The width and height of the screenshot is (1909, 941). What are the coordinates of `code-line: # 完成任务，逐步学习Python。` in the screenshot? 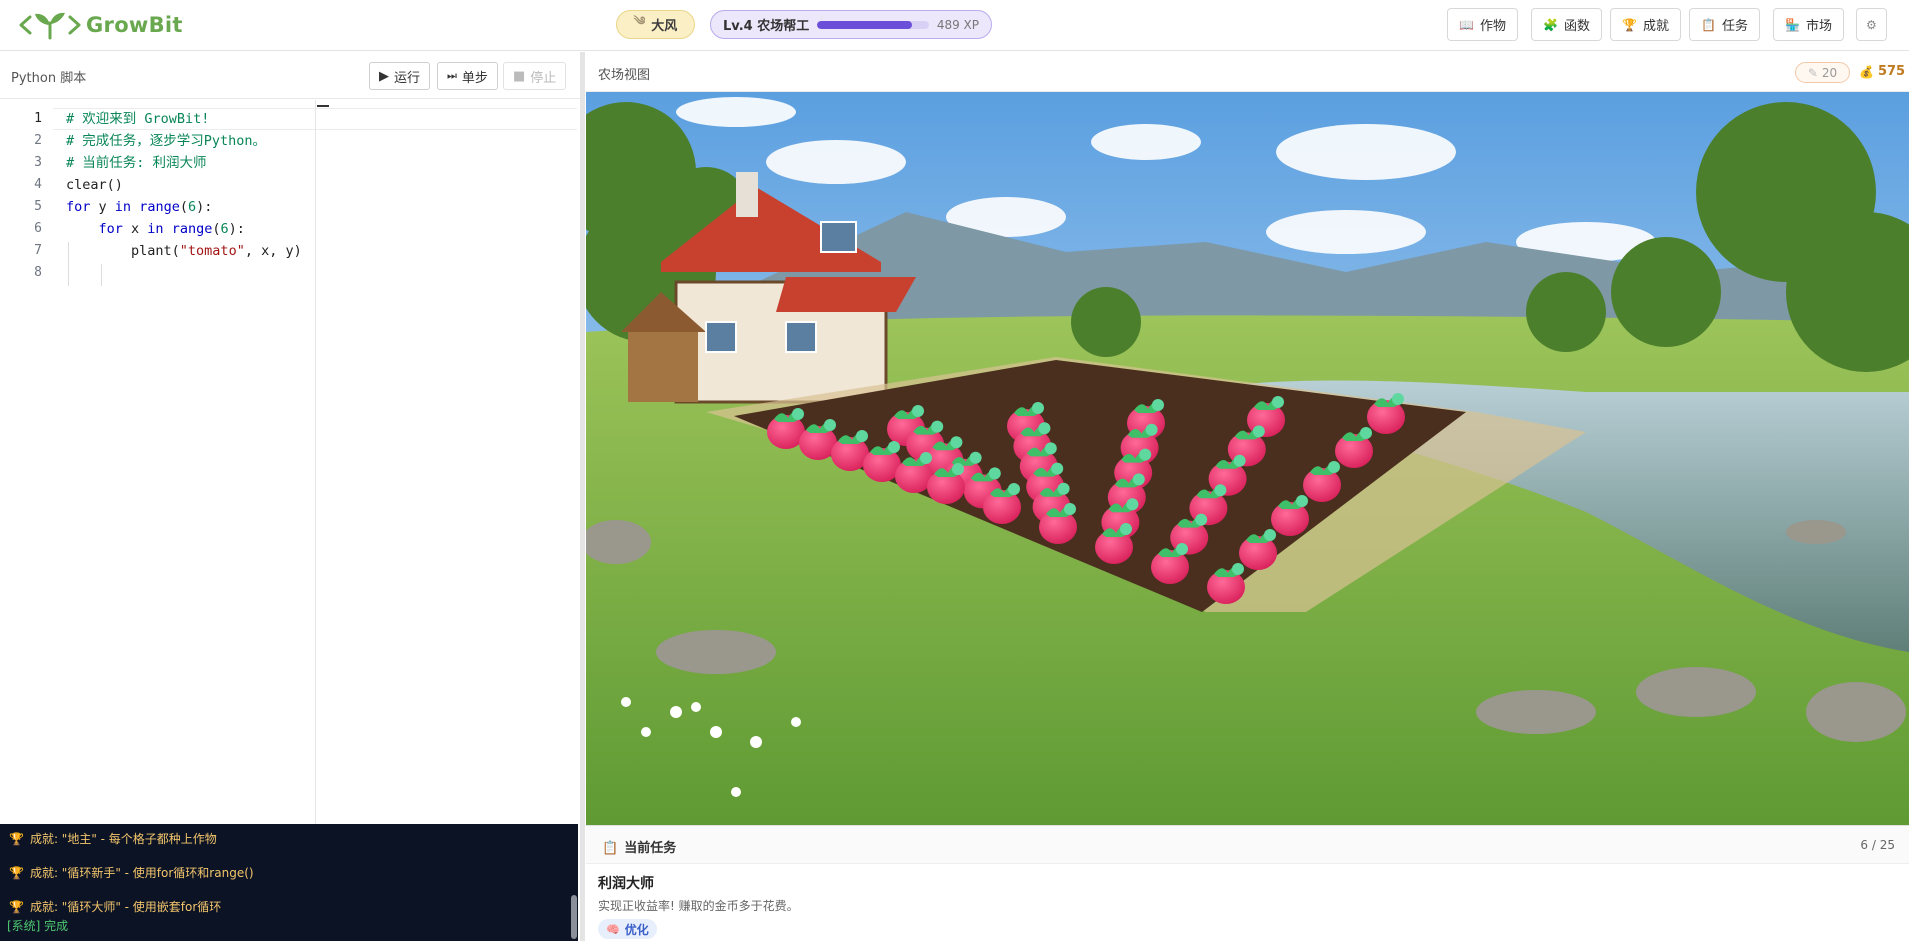 It's located at (184, 141).